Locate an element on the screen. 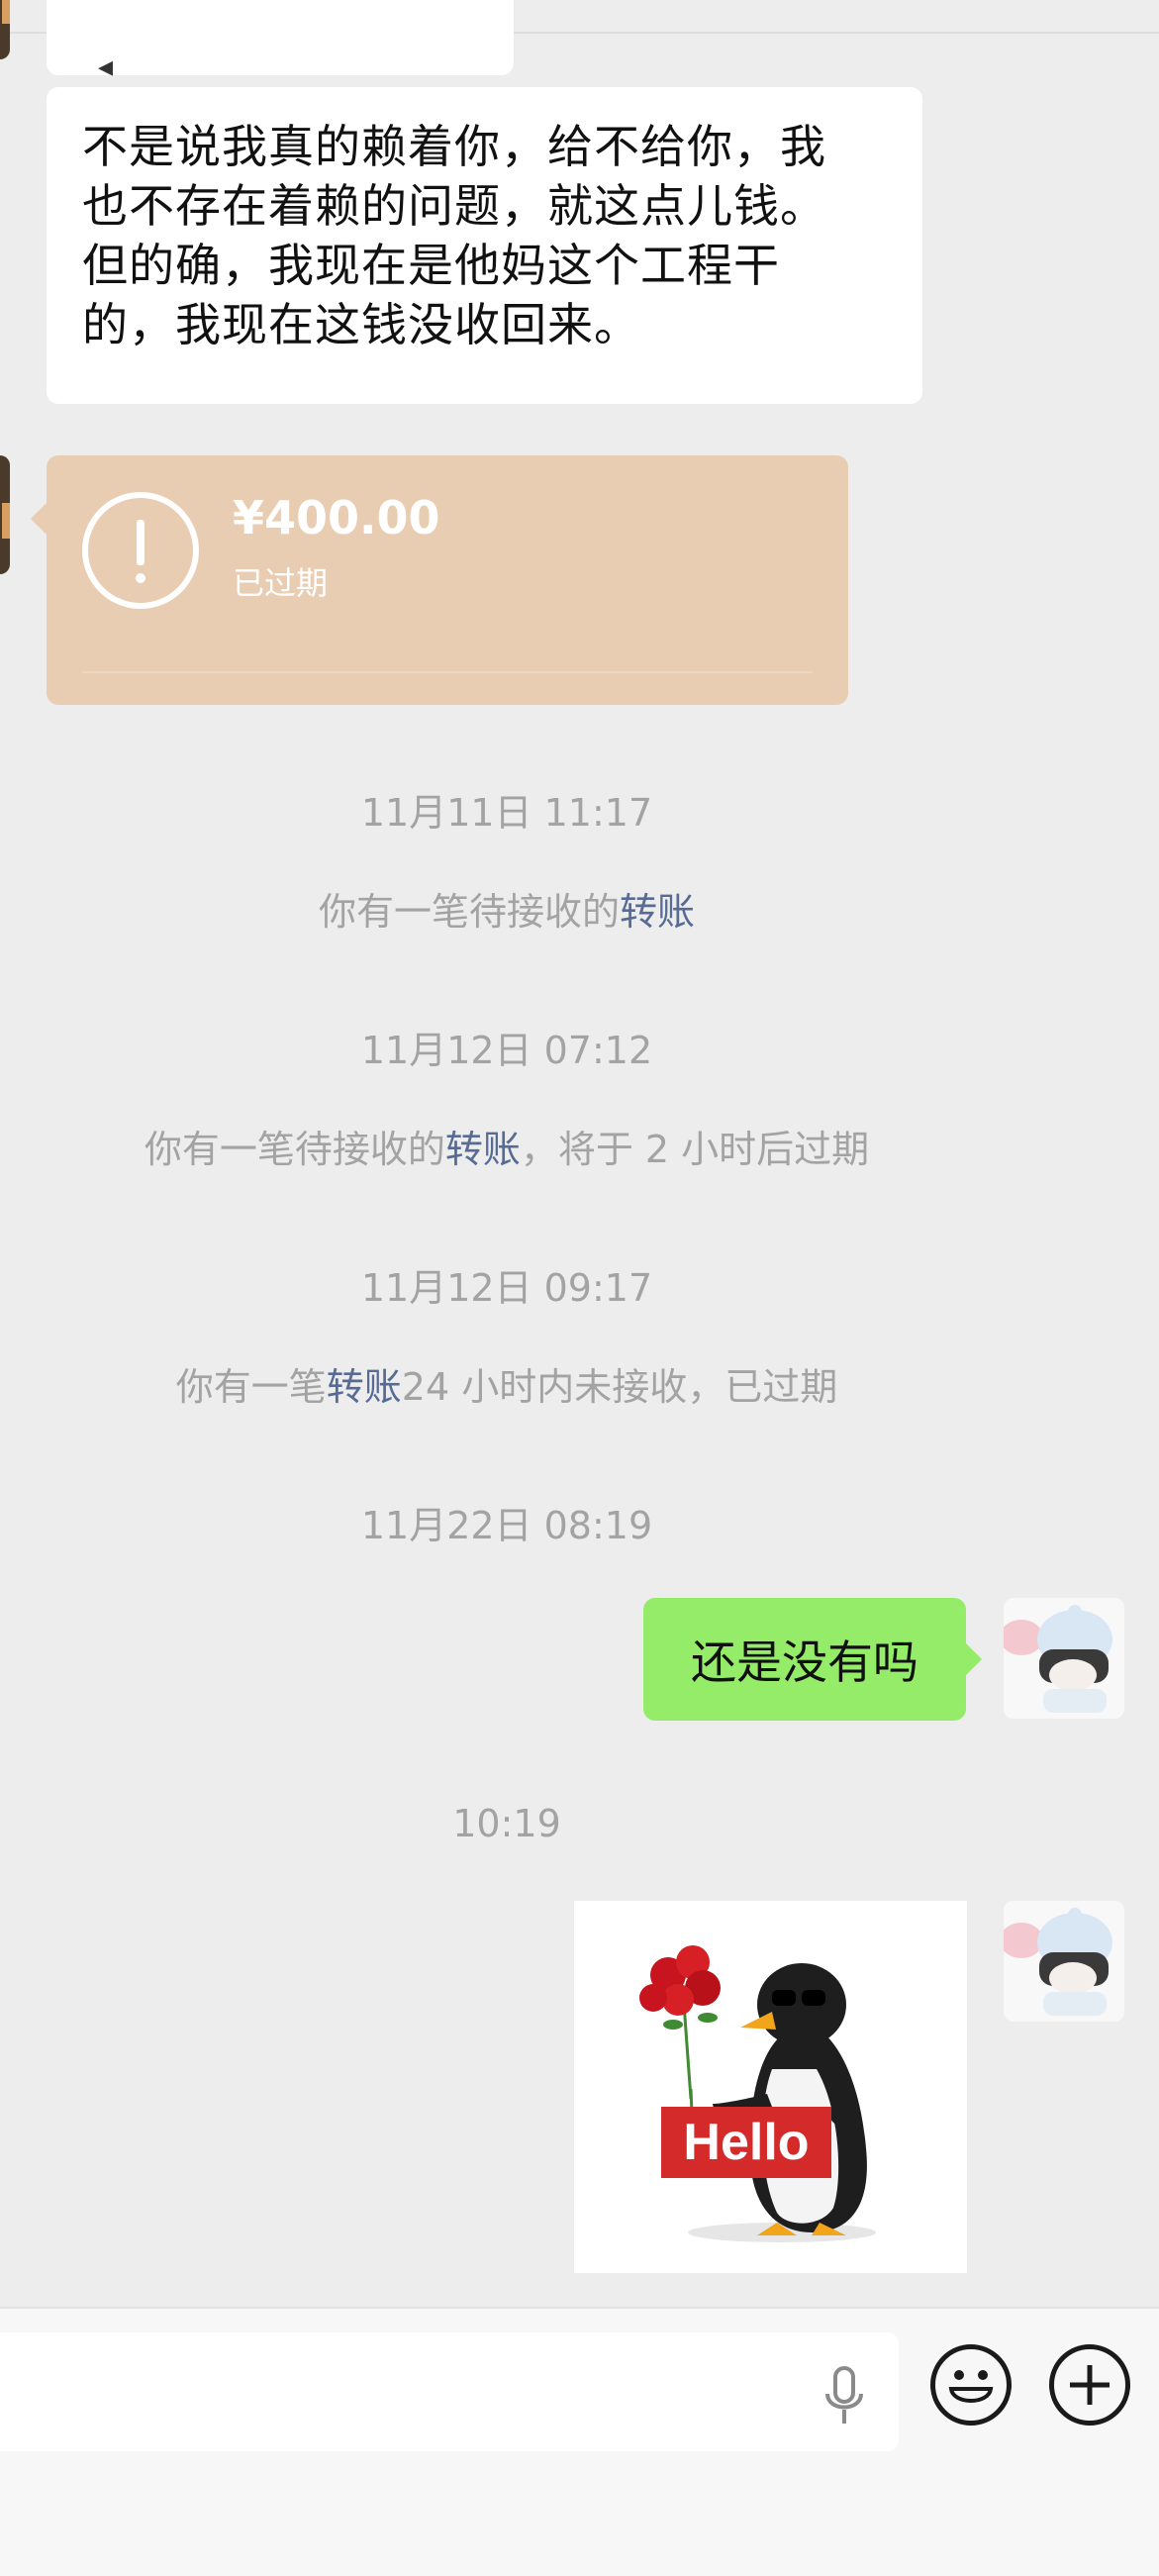  message-text-line: 但的确，我现在是他妈这个工程干 is located at coordinates (431, 265).